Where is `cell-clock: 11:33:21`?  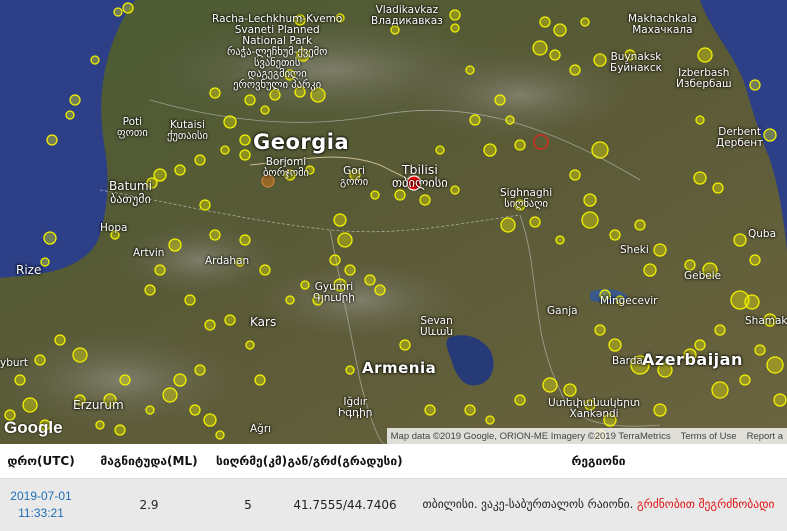
cell-clock: 11:33:21 is located at coordinates (41, 513).